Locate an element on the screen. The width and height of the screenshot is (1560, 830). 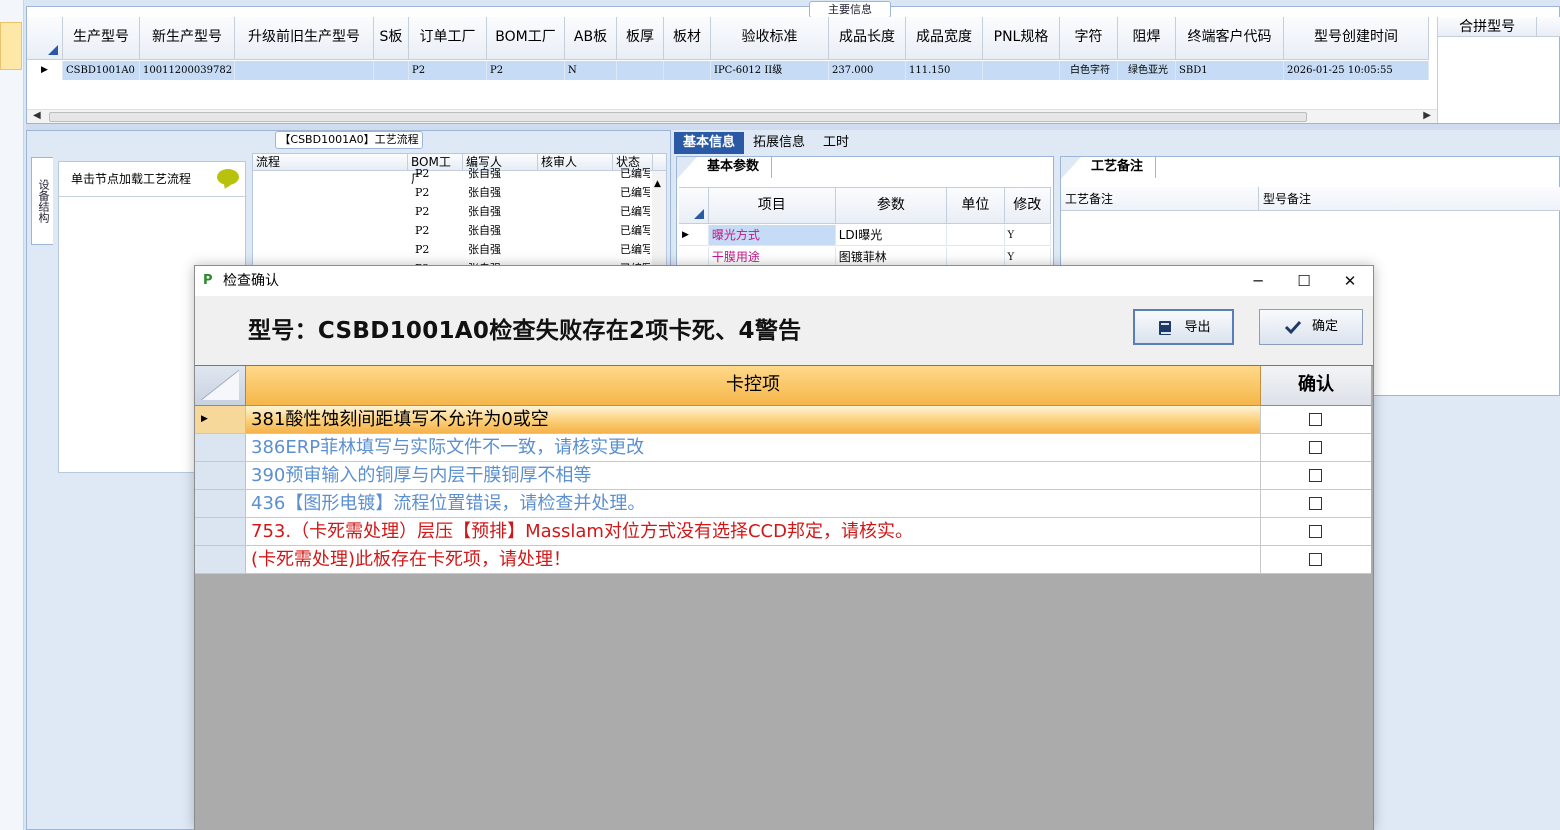
col-header: 字符 is located at coordinates (1089, 38).